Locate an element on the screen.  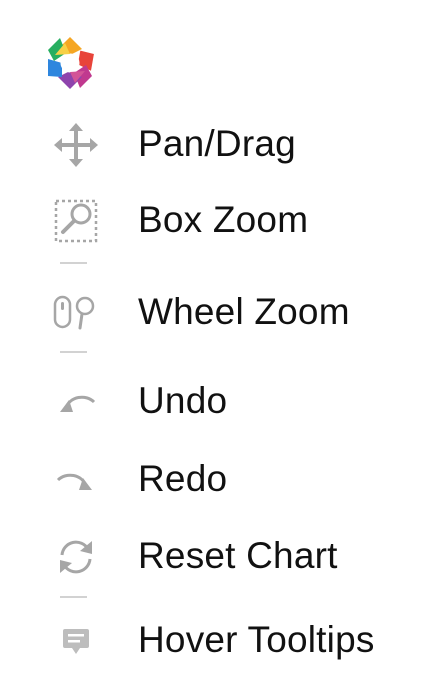
tool-redo: Redo is located at coordinates (211, 480).